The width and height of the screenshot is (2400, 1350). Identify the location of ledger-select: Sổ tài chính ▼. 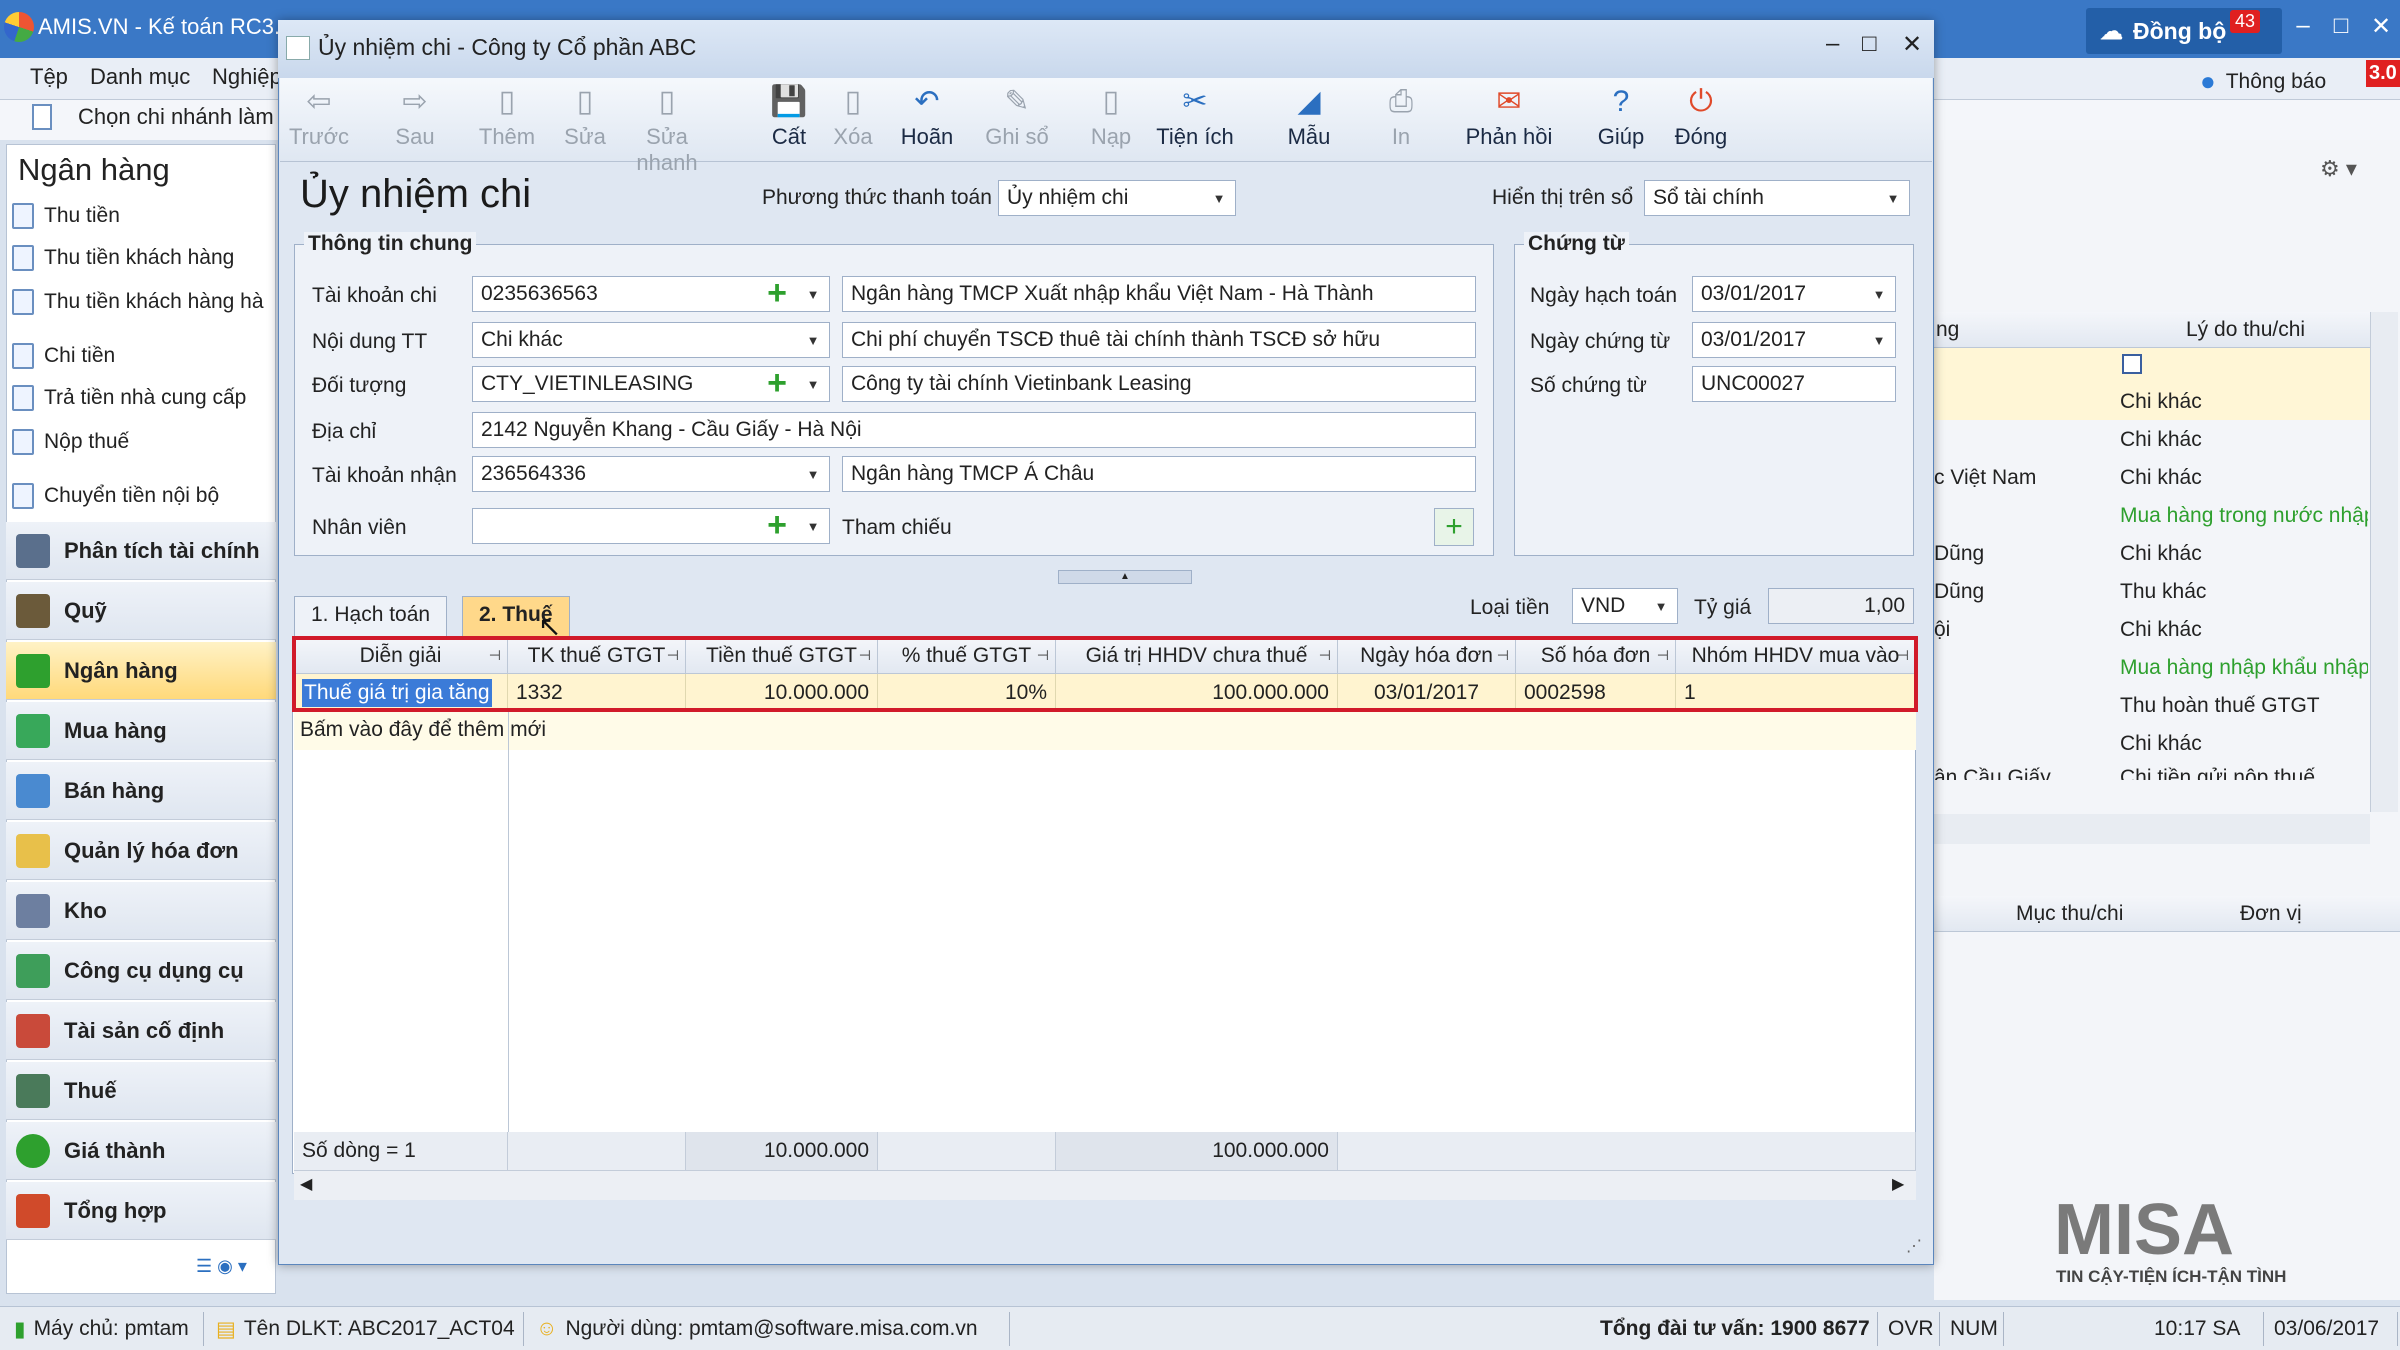
(1777, 198).